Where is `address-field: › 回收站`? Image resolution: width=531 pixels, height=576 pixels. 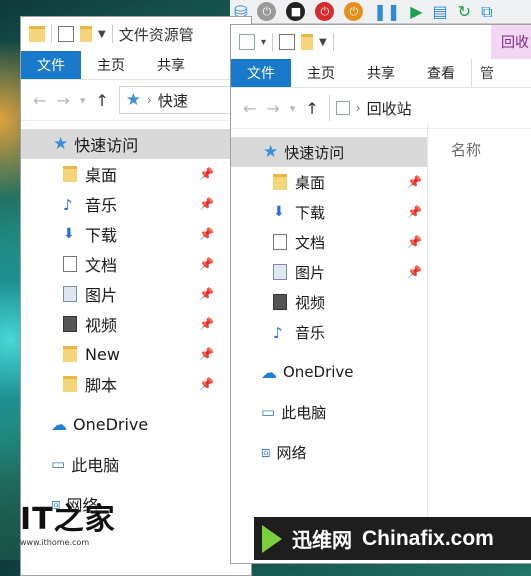 address-field: › 回收站 is located at coordinates (429, 108).